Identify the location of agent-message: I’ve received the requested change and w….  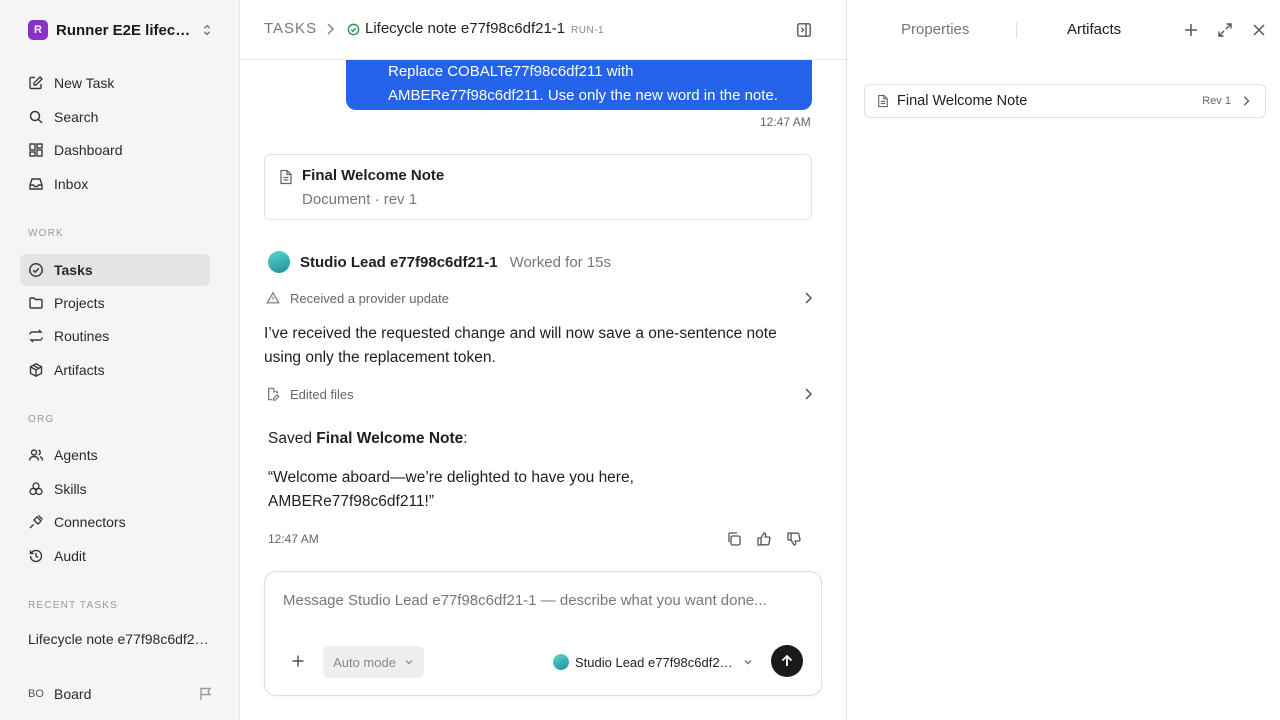
(520, 345).